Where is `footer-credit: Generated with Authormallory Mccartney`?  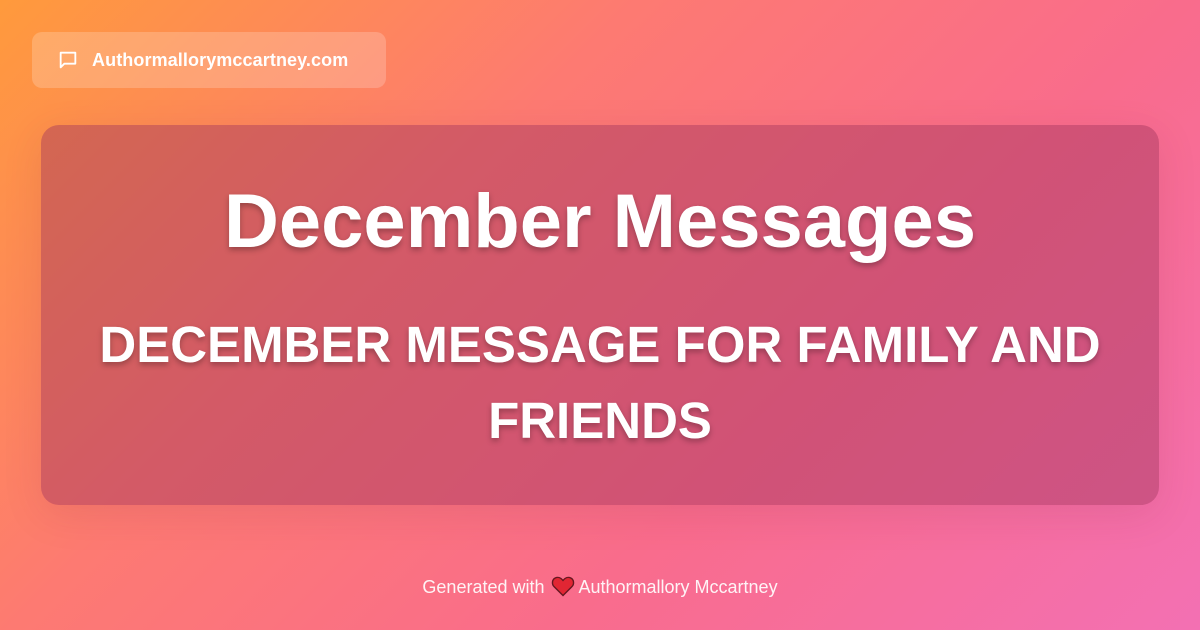
footer-credit: Generated with Authormallory Mccartney is located at coordinates (600, 587).